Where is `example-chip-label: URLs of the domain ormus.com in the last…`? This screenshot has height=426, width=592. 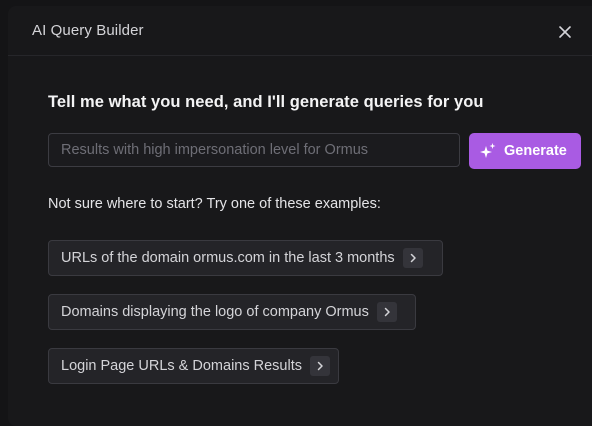 example-chip-label: URLs of the domain ormus.com in the last… is located at coordinates (228, 258).